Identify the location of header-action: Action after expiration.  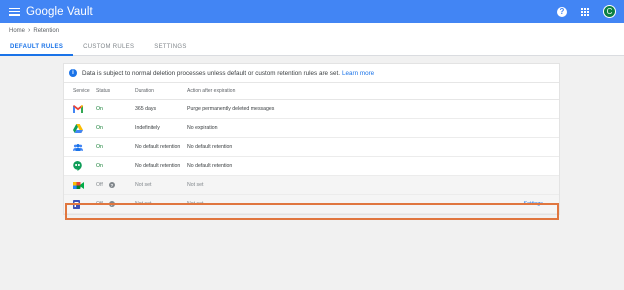
(211, 91).